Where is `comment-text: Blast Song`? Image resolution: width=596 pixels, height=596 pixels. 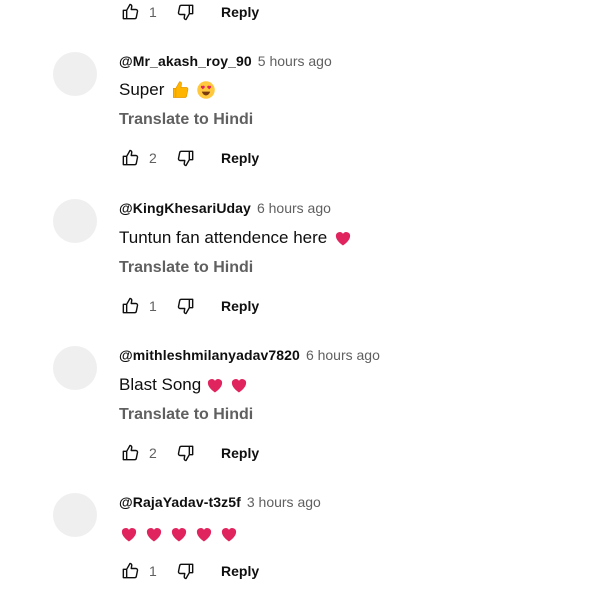
comment-text: Blast Song is located at coordinates (184, 385).